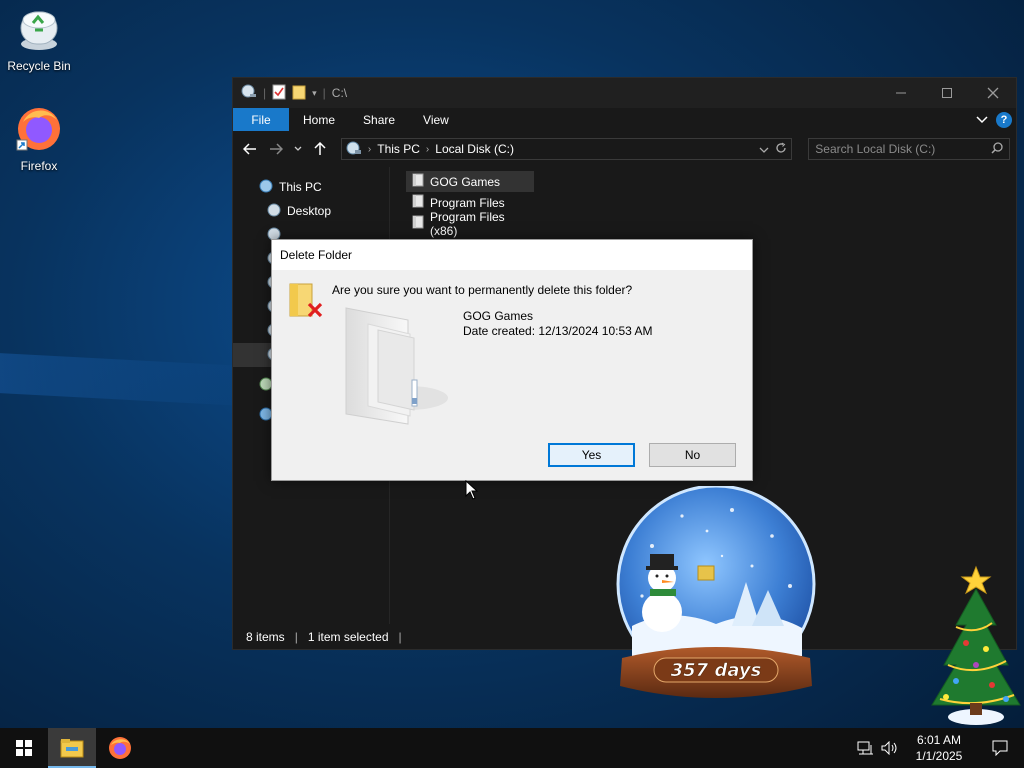 This screenshot has height=768, width=1024. Describe the element at coordinates (974, 647) in the screenshot. I see `christmas-tree-widget` at that location.